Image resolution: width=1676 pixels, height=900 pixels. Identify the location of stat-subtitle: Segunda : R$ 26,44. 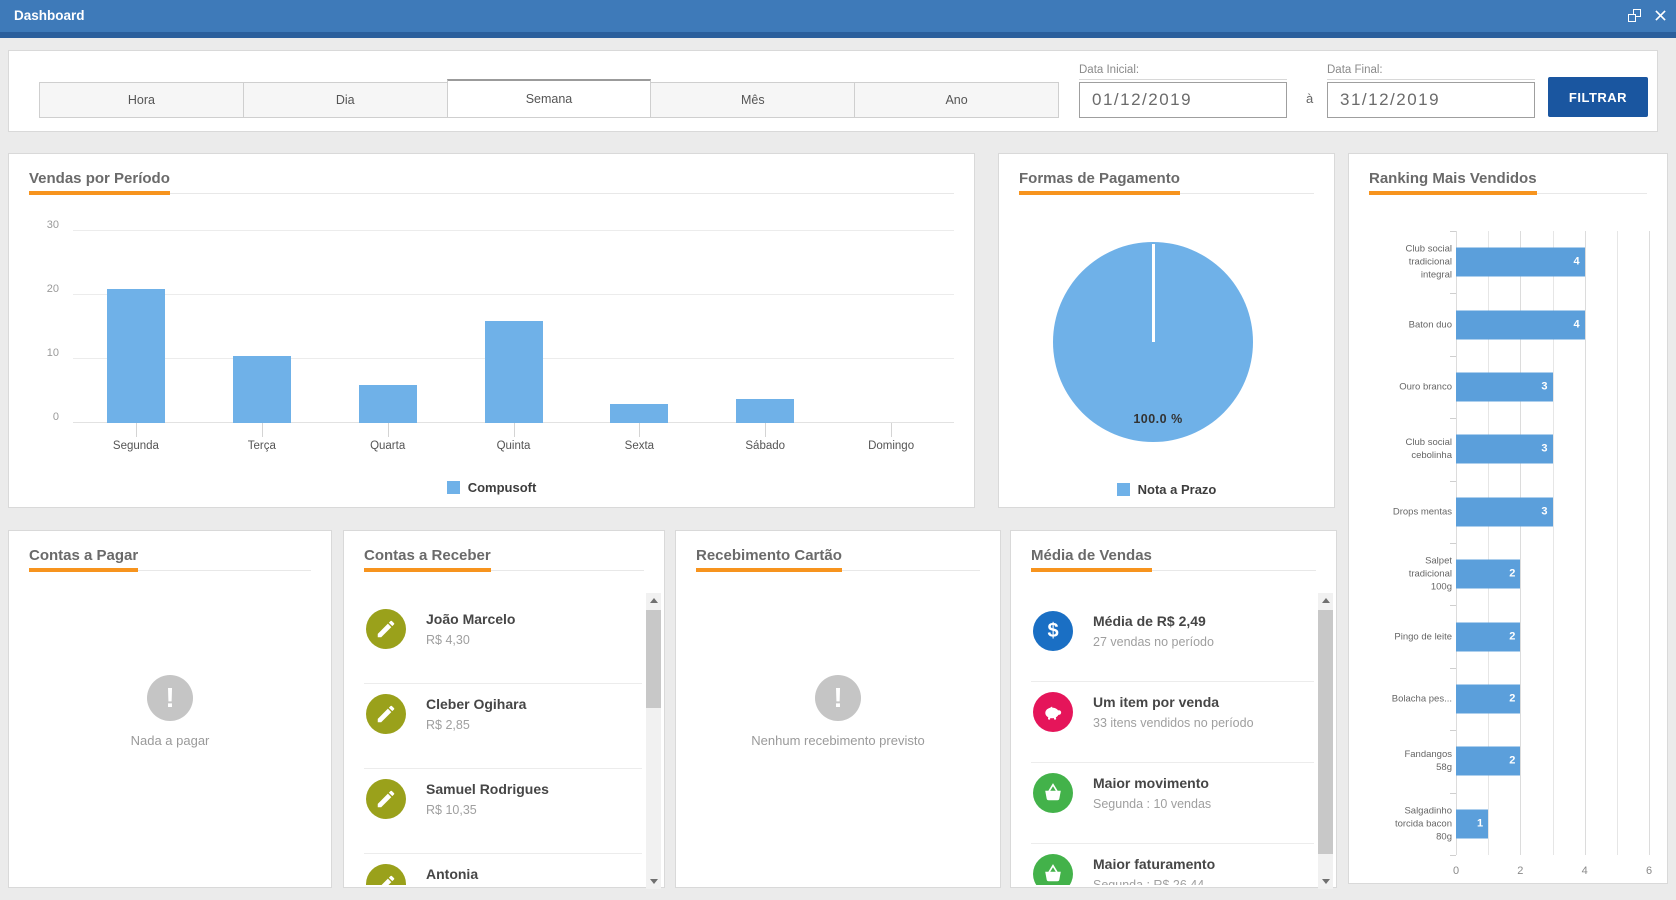
(1149, 881).